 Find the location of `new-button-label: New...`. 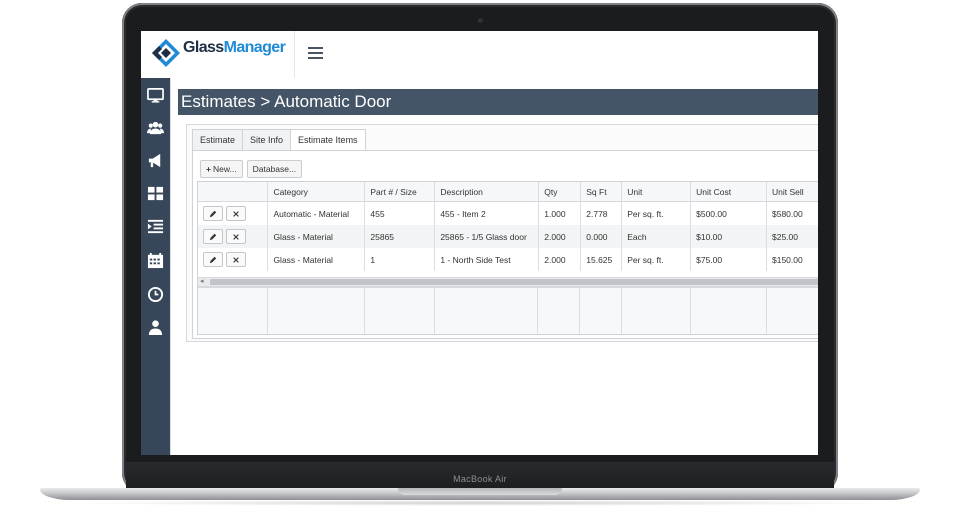

new-button-label: New... is located at coordinates (224, 169).